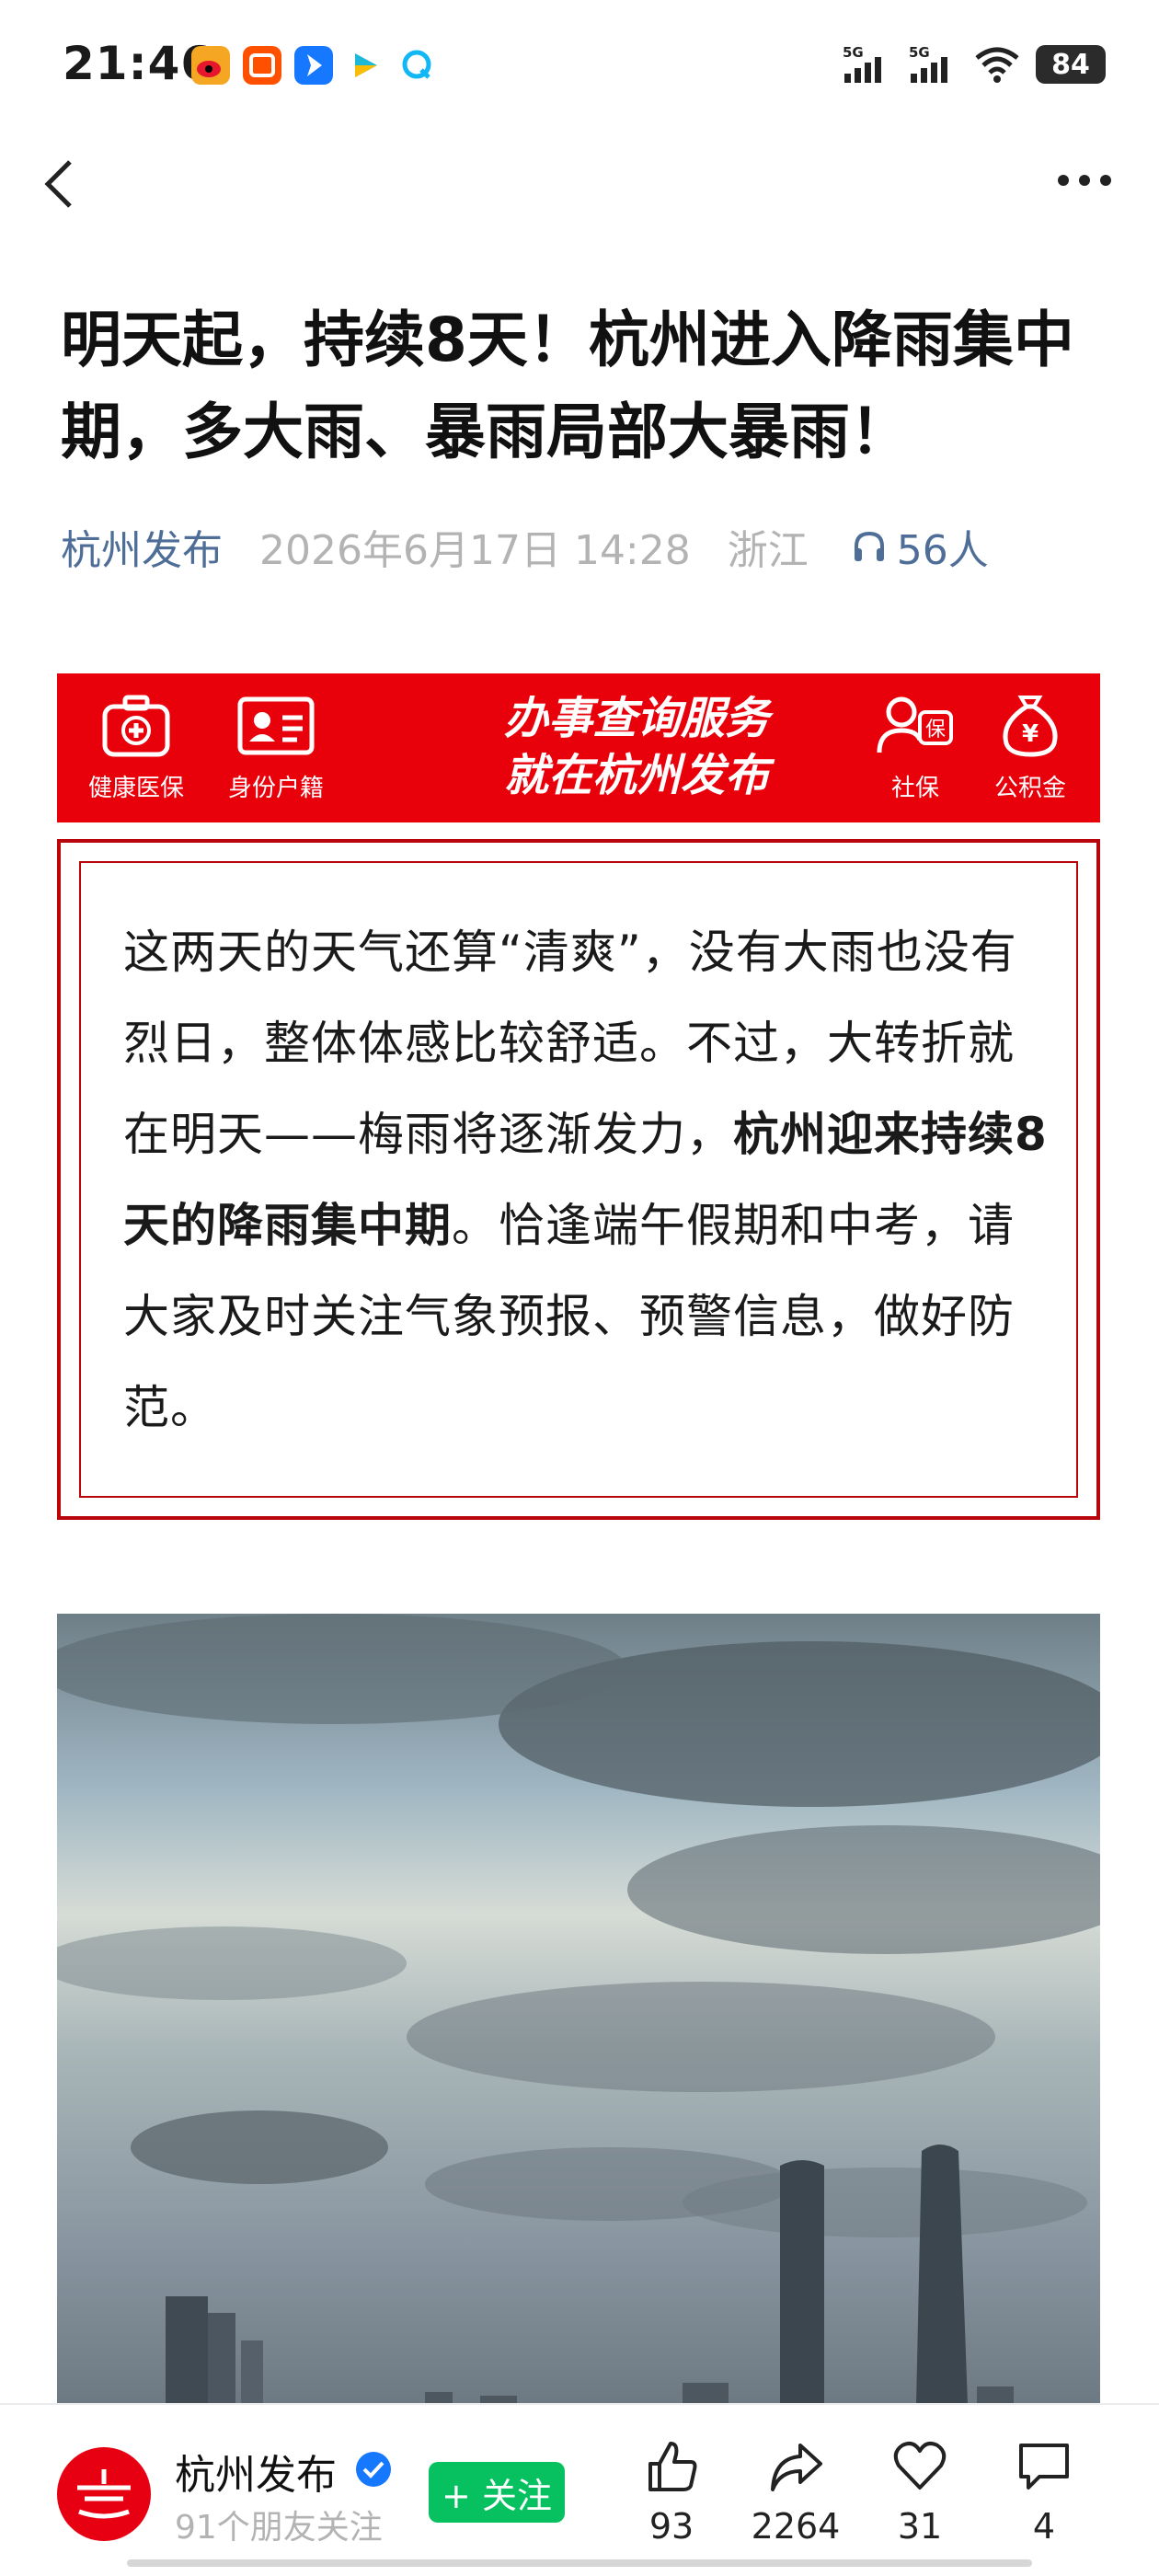  I want to click on play-icon, so click(365, 65).